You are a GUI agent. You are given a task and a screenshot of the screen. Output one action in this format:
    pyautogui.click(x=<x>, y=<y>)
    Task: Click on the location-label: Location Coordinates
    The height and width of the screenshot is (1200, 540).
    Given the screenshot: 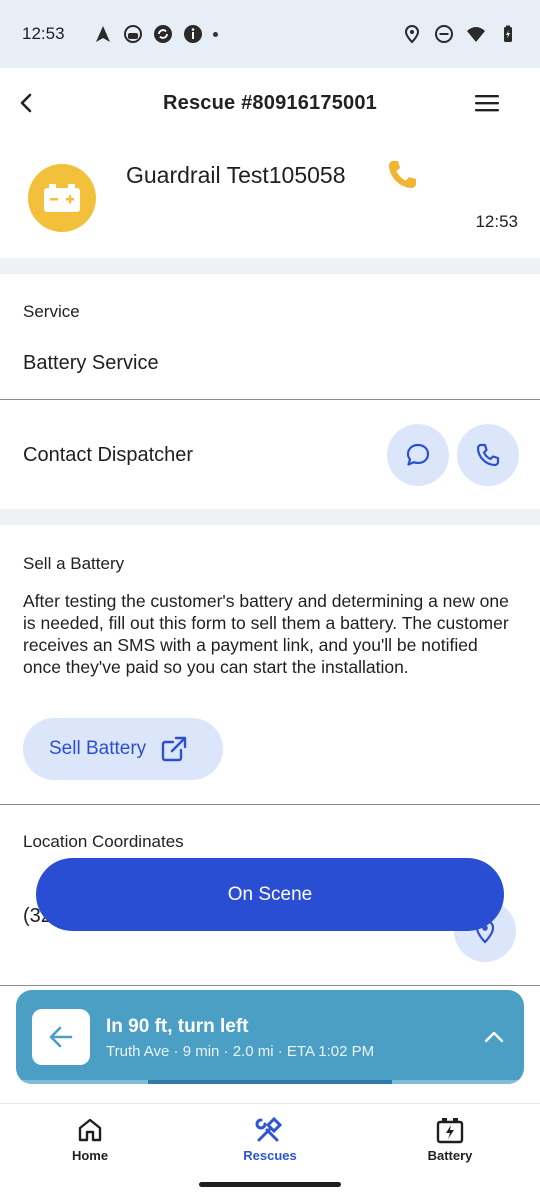 What is the action you would take?
    pyautogui.click(x=103, y=841)
    